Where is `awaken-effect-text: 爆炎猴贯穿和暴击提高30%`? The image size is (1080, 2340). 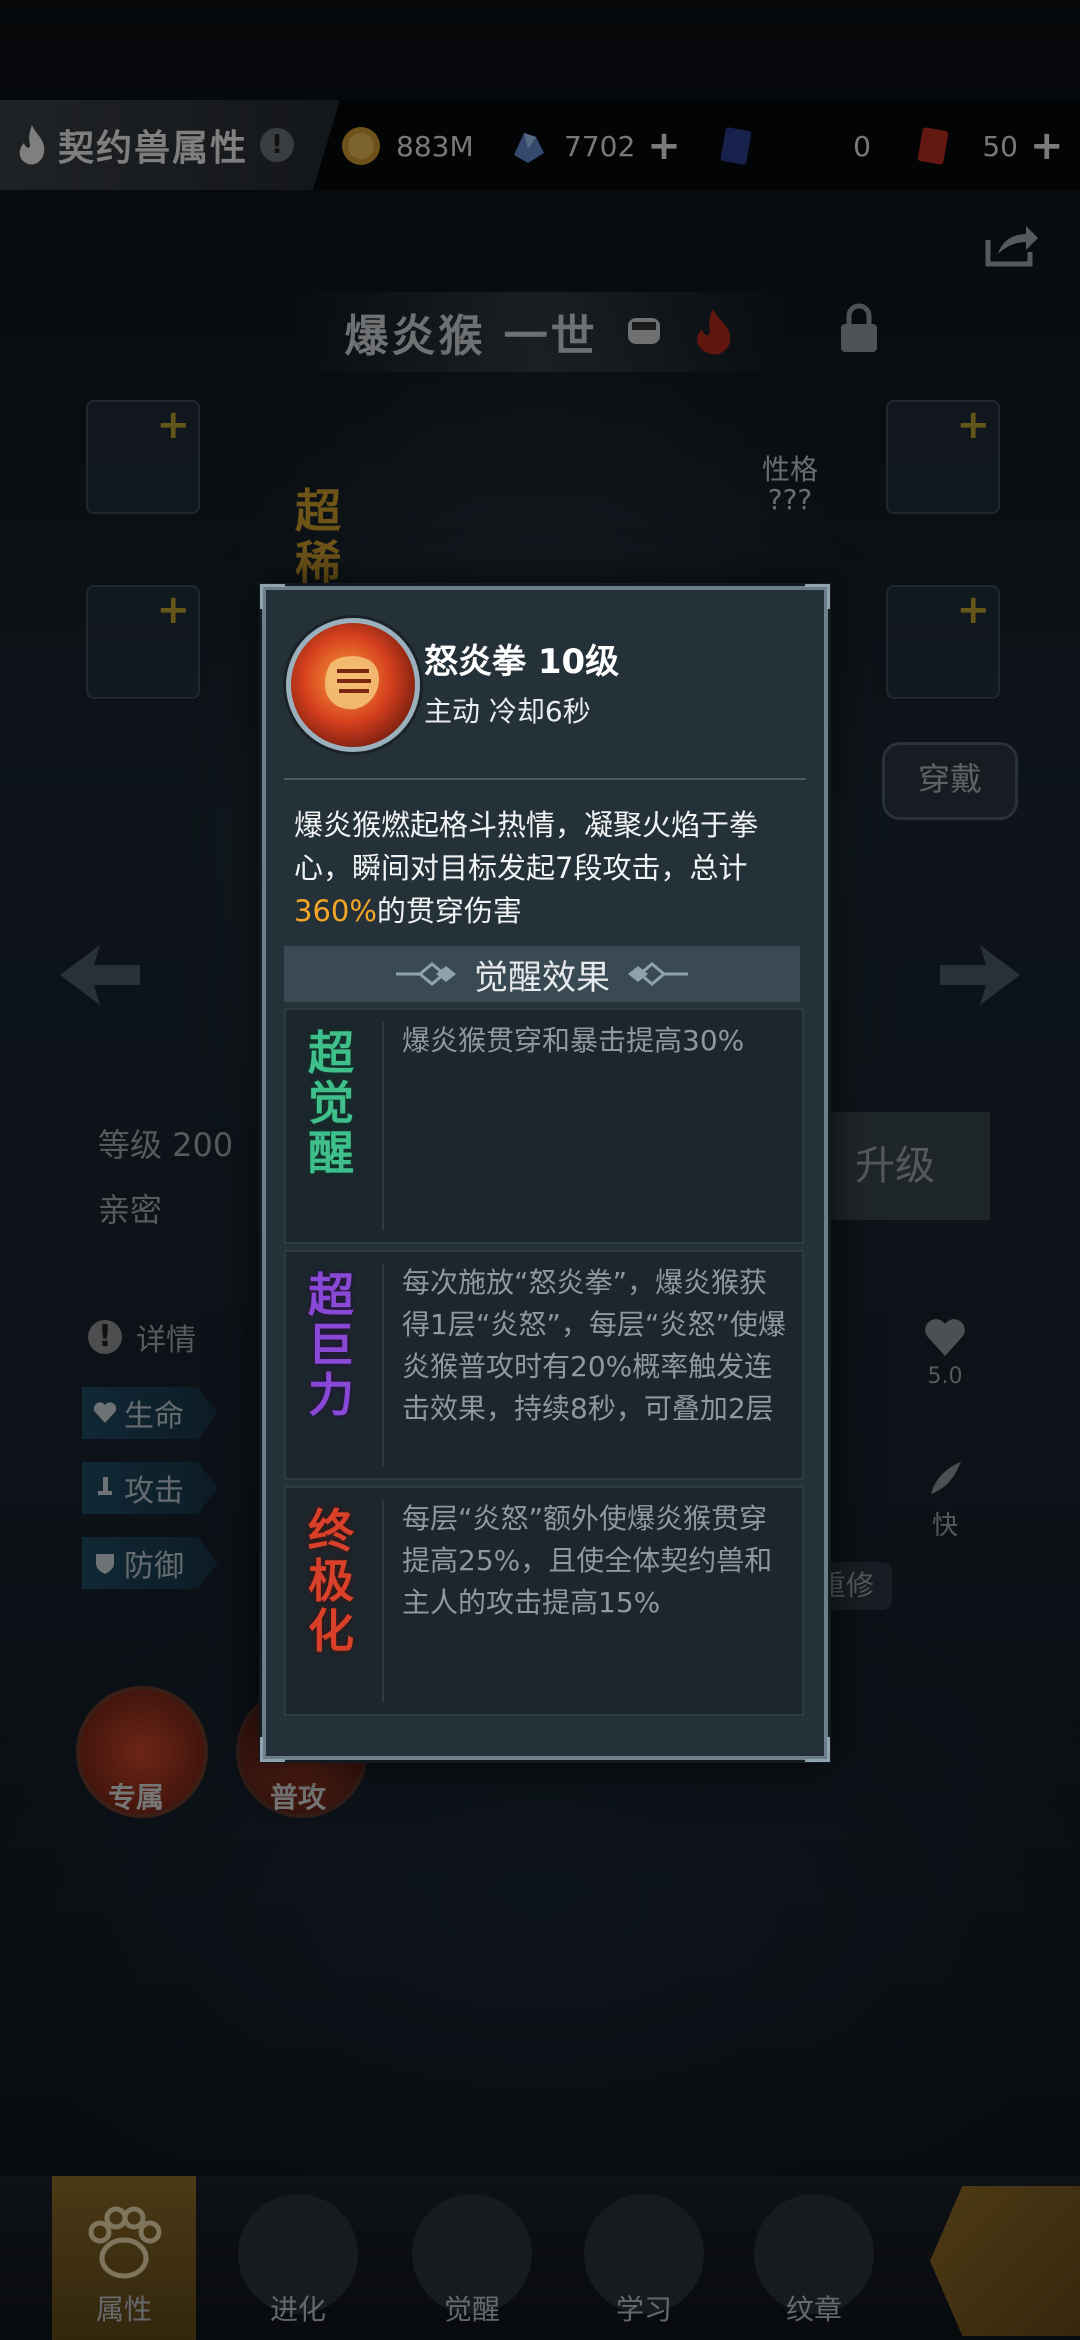 awaken-effect-text: 爆炎猴贯穿和暴击提高30% is located at coordinates (573, 1040).